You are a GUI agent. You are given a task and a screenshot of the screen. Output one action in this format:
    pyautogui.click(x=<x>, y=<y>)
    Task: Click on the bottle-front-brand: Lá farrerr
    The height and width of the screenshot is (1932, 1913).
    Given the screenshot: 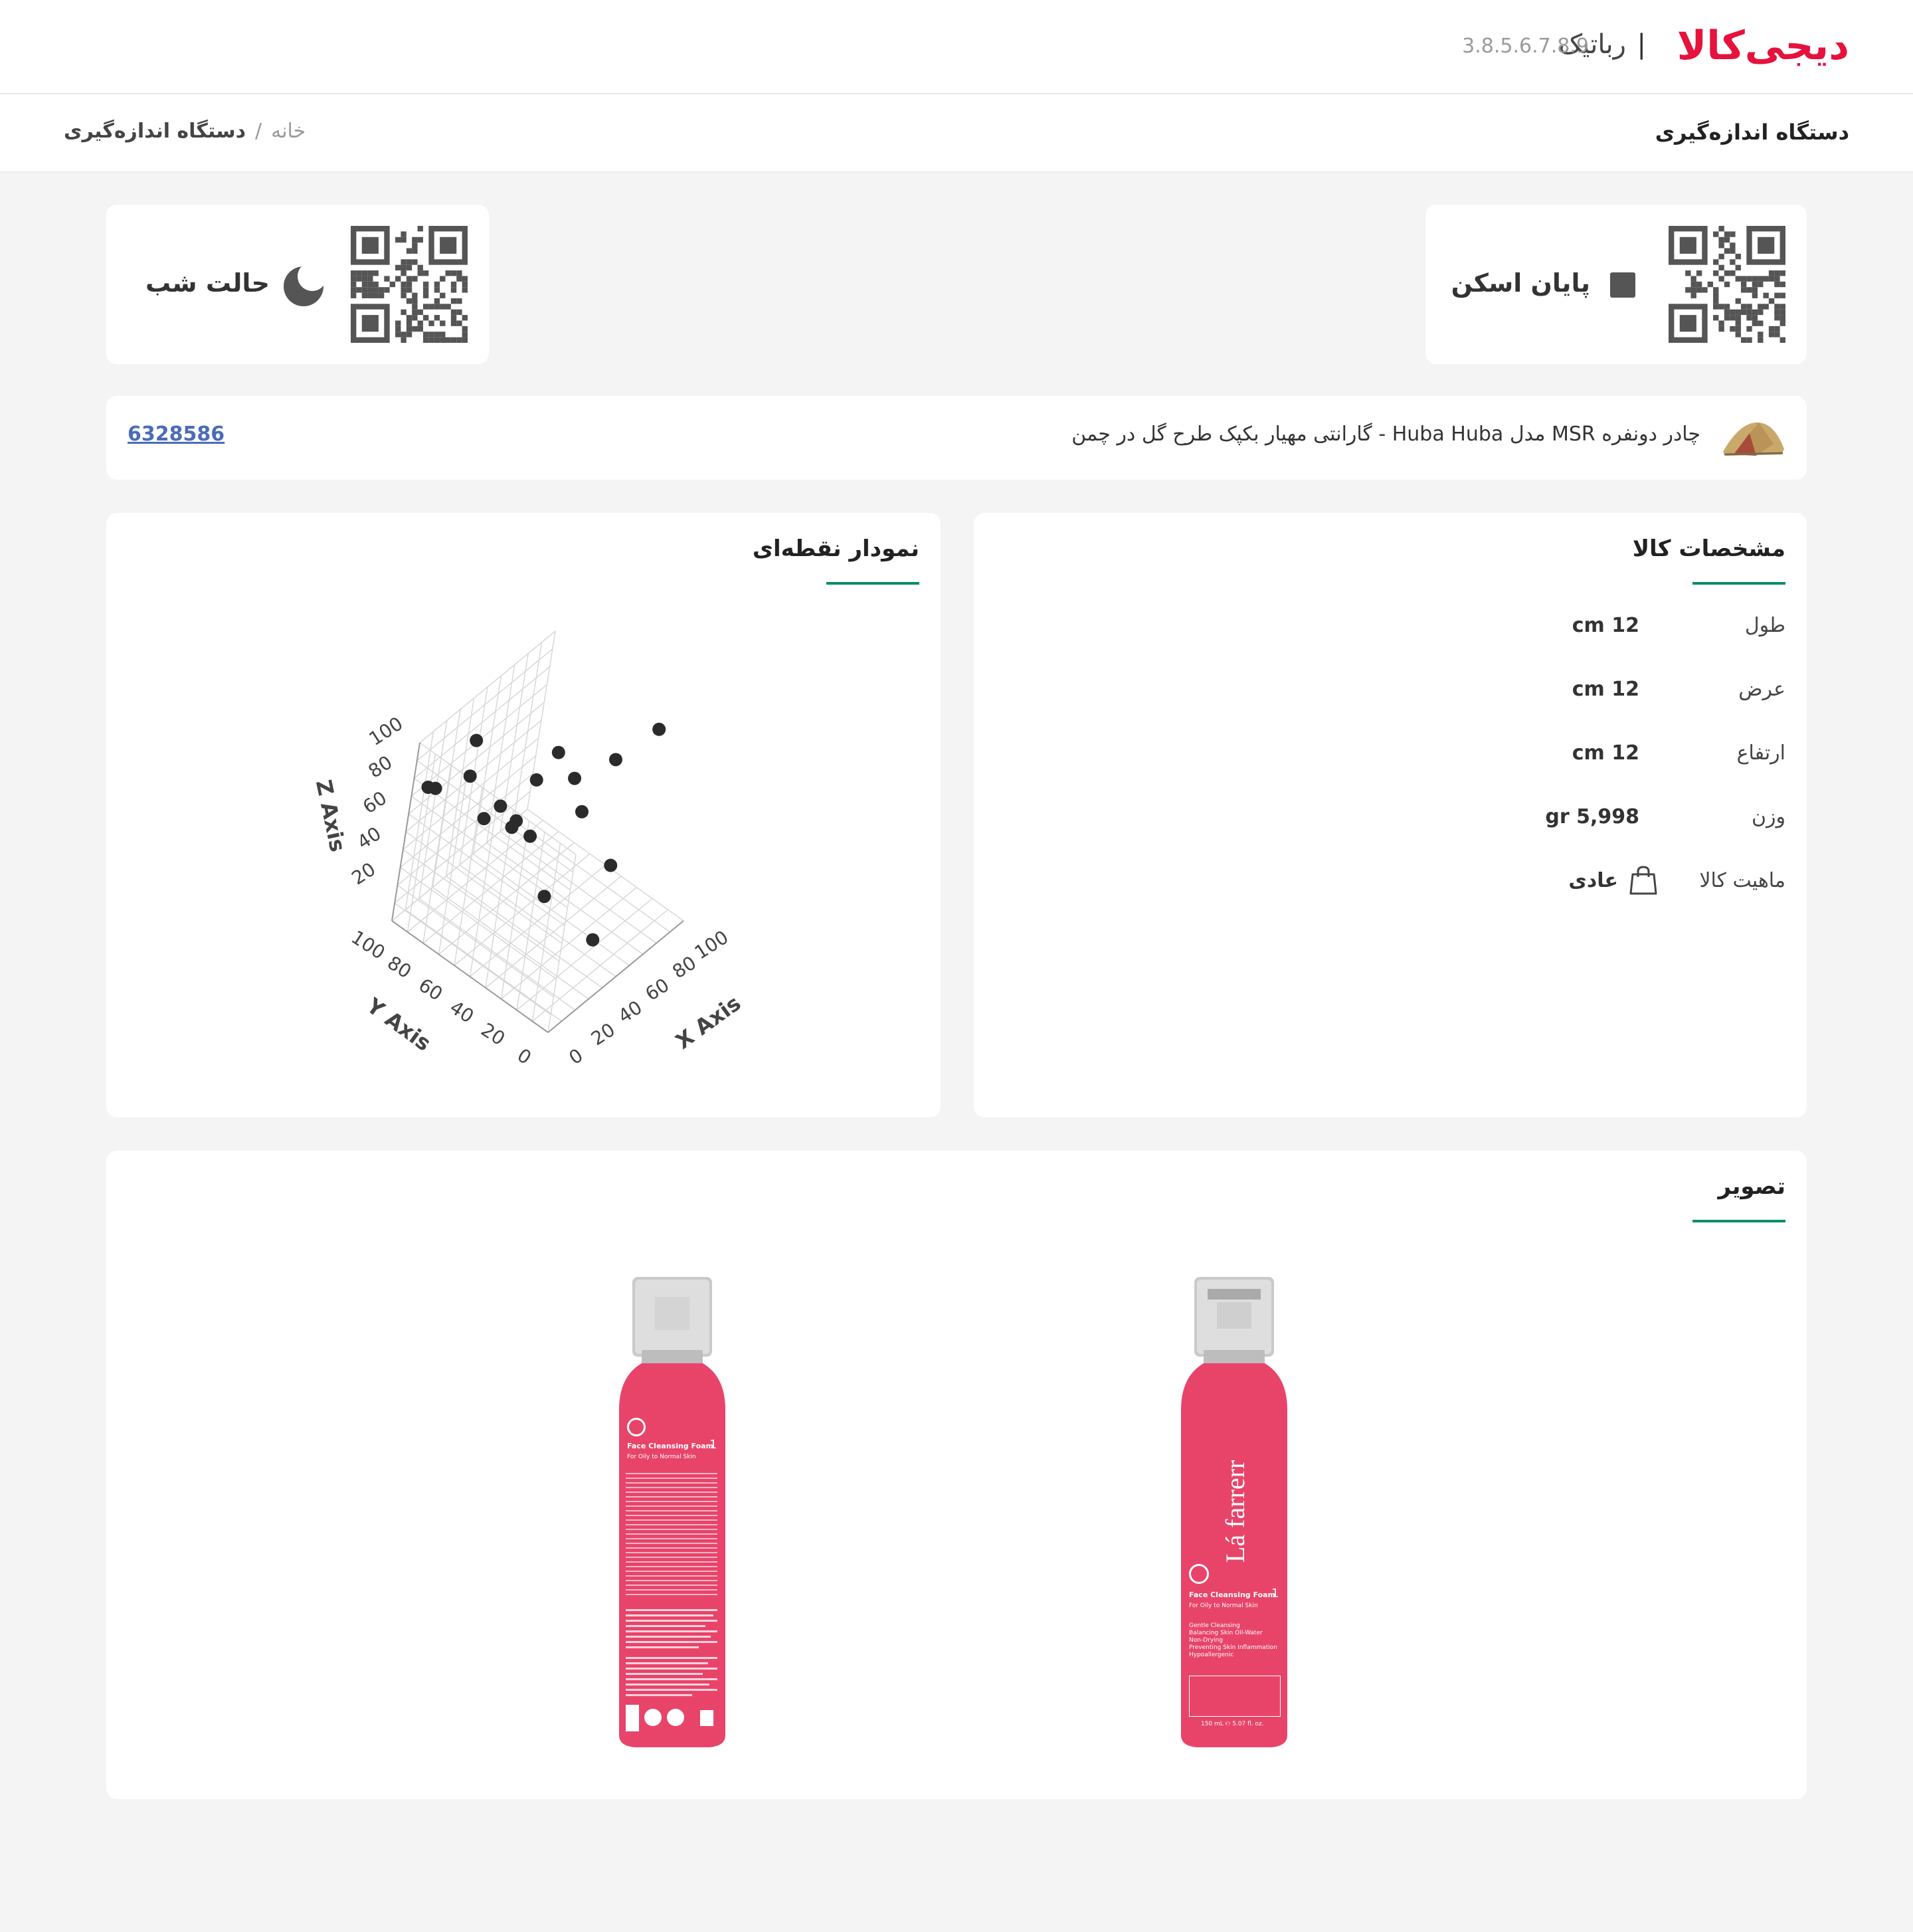 What is the action you would take?
    pyautogui.click(x=1235, y=1511)
    